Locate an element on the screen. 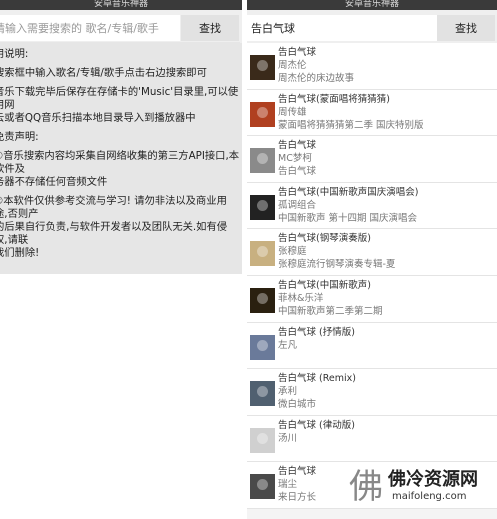  song-title: 告白气球(中国新歌声) is located at coordinates (324, 285).